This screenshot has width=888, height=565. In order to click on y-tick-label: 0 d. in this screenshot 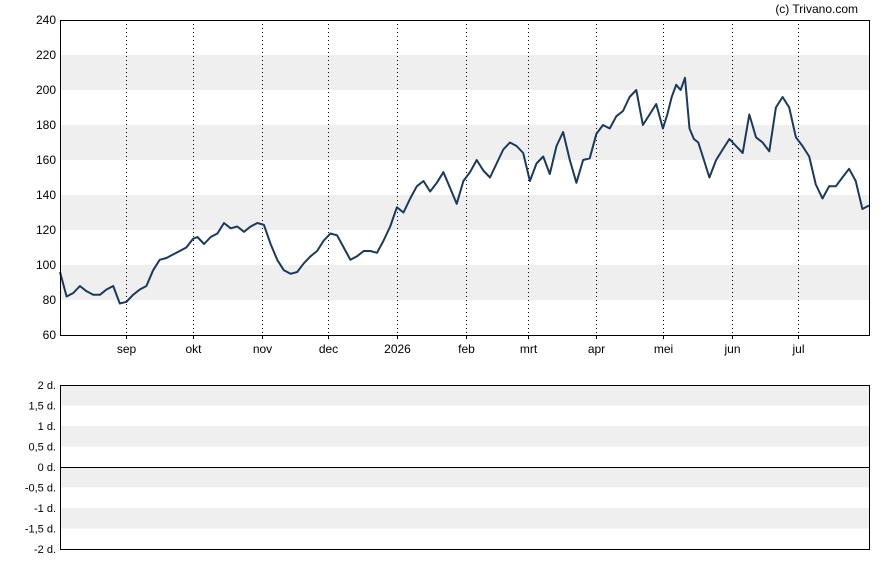, I will do `click(47, 468)`.